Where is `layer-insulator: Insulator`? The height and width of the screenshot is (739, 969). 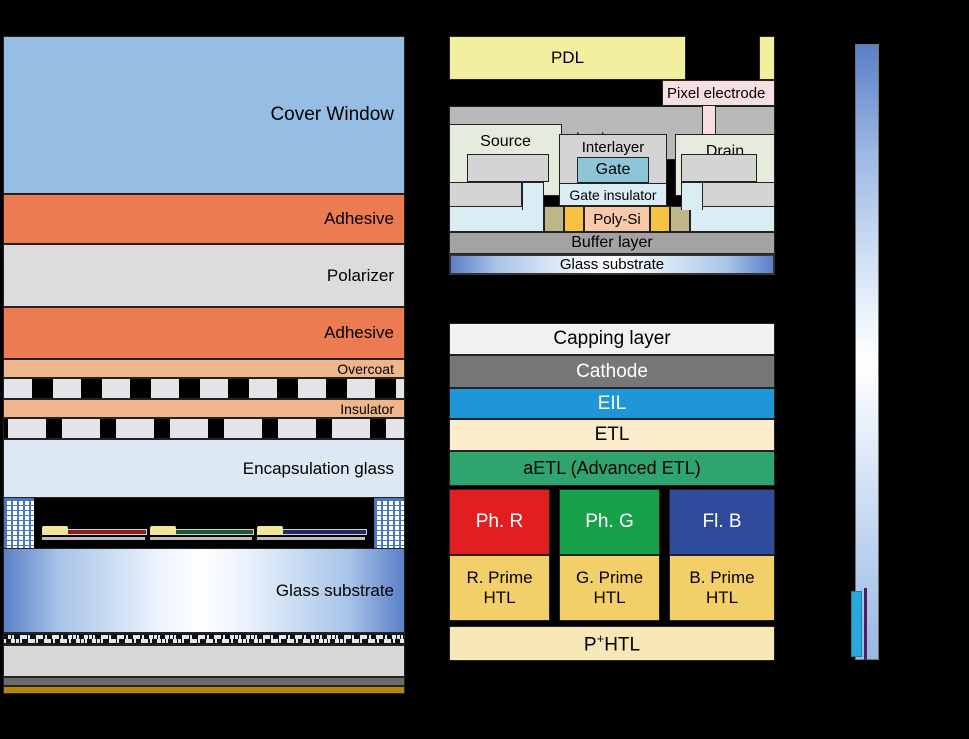
layer-insulator: Insulator is located at coordinates (204, 408).